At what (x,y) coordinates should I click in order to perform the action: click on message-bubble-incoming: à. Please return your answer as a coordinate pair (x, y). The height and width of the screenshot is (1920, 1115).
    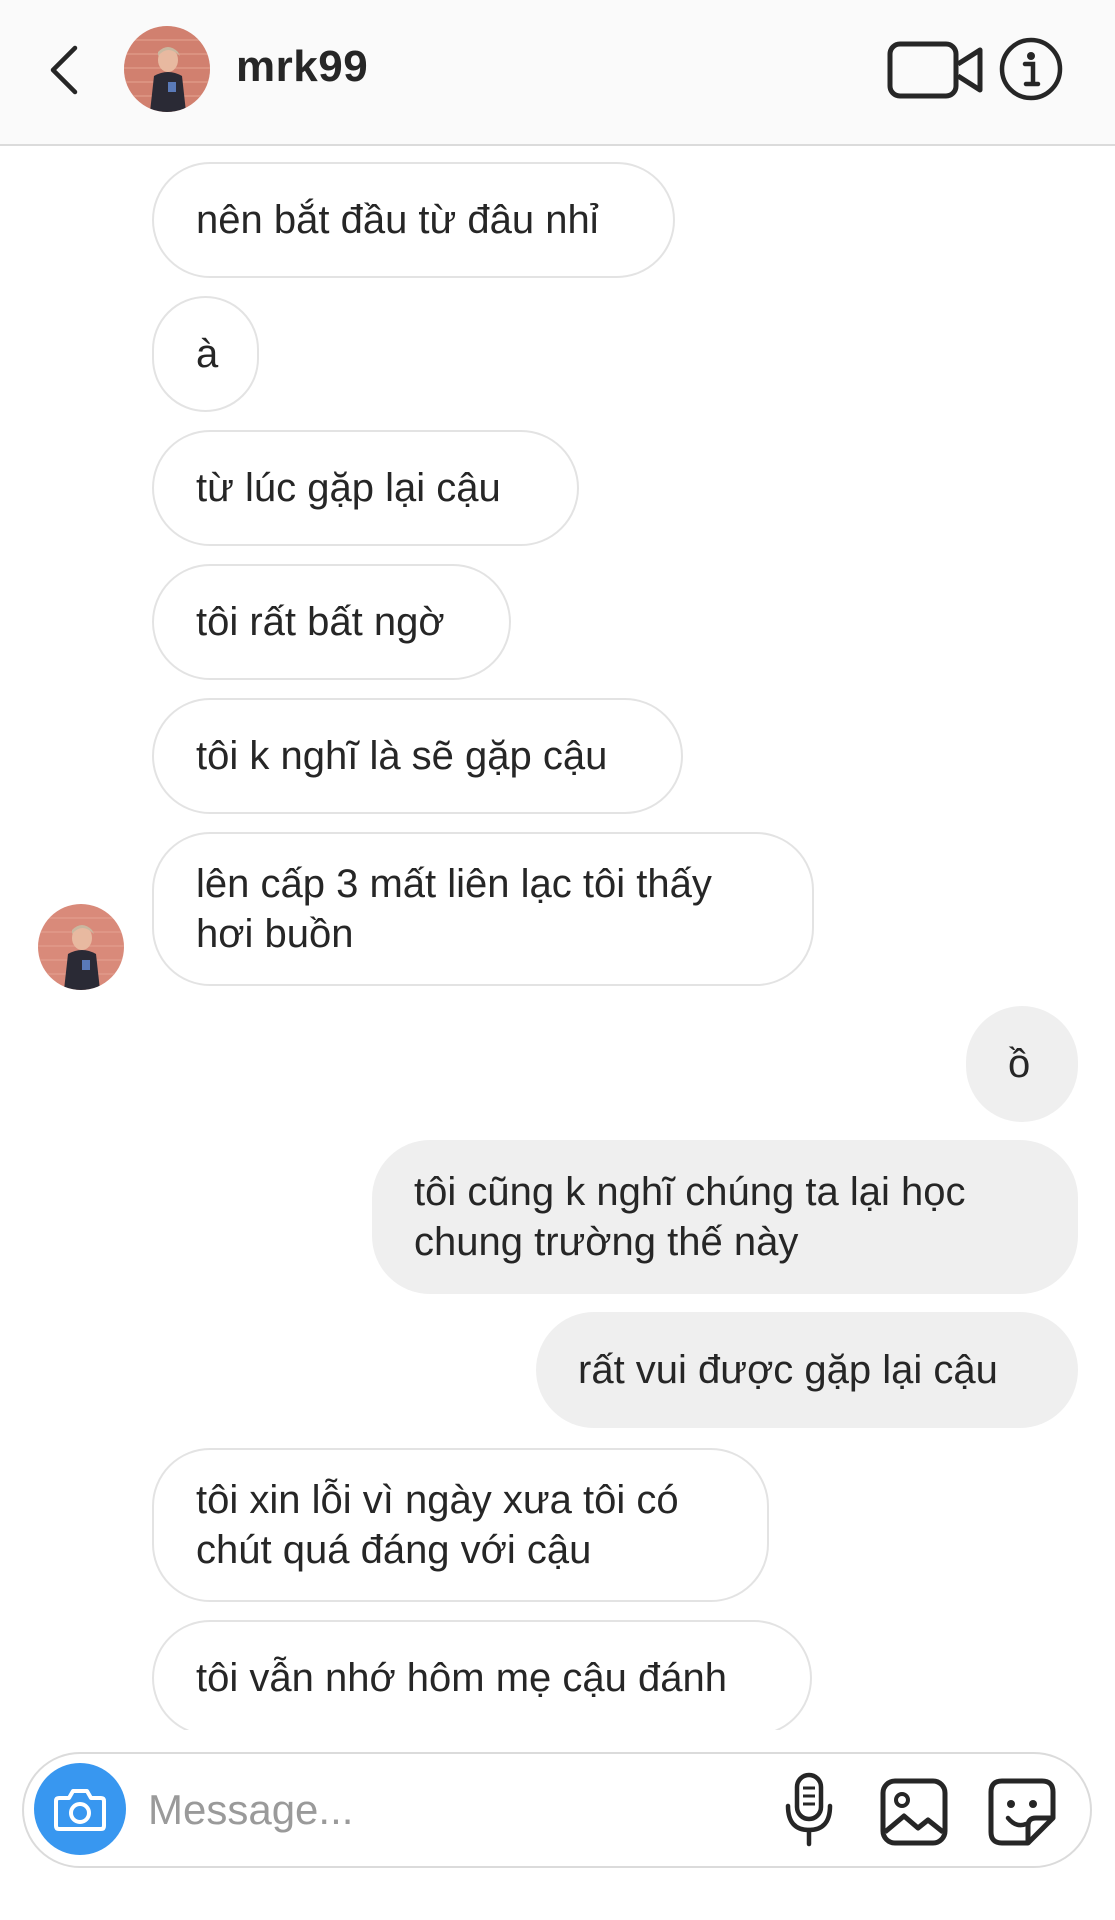
    Looking at the image, I should click on (205, 354).